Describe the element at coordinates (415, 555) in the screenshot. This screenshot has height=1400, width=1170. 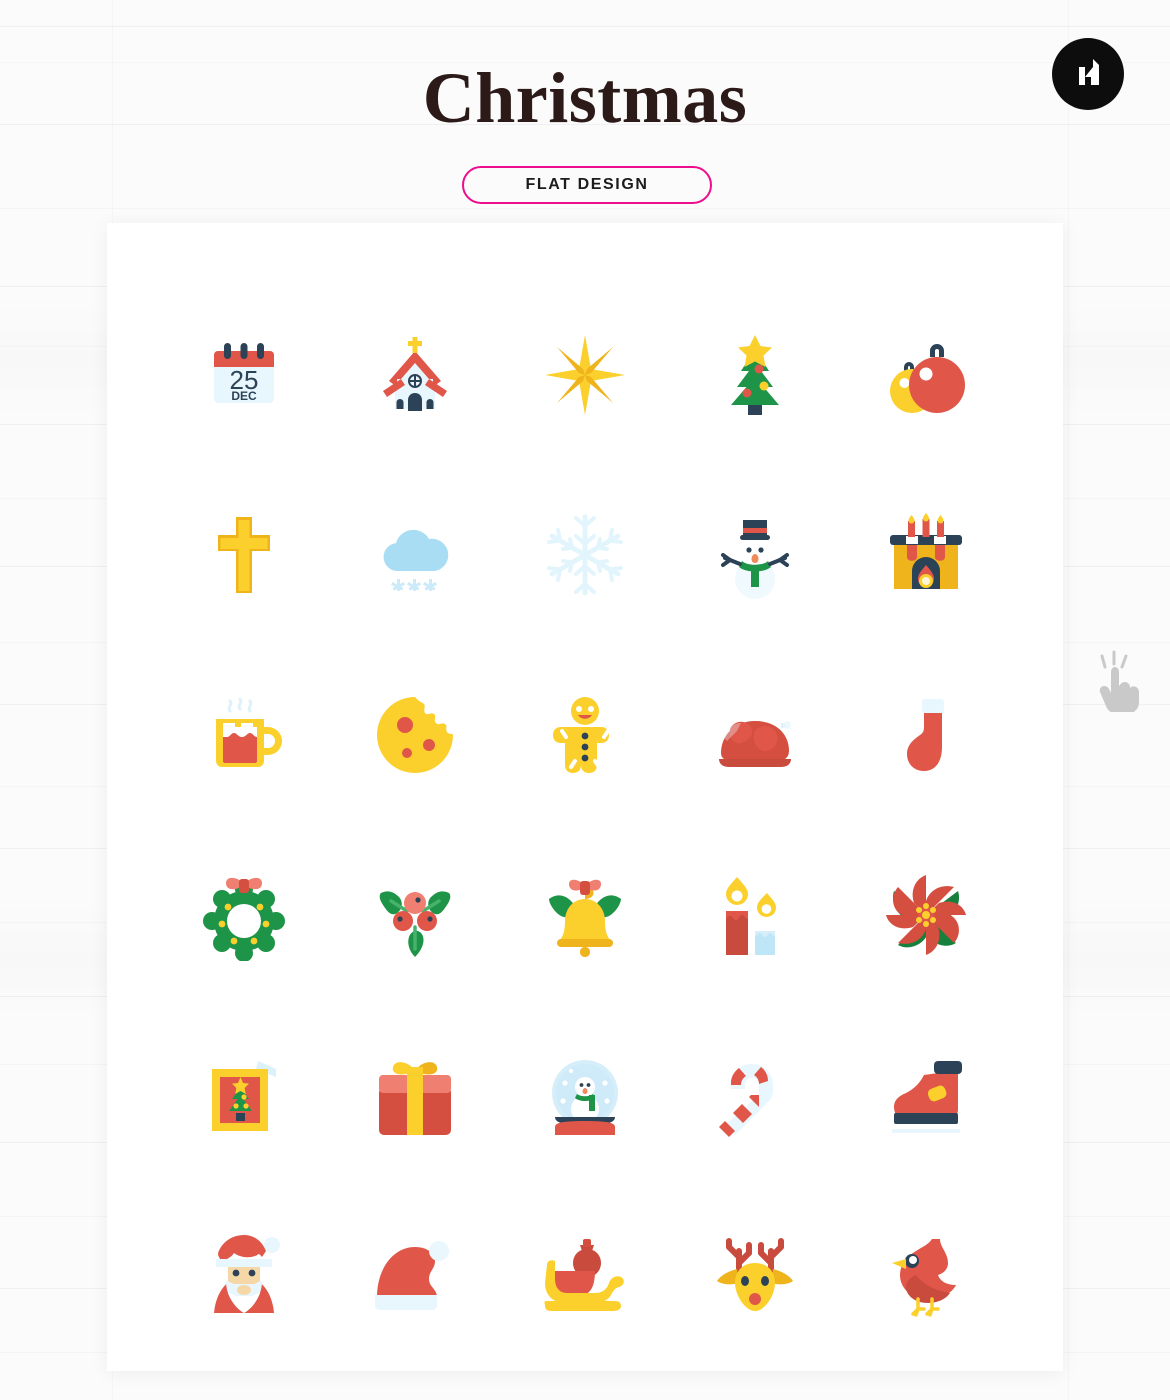
I see `snow-cloud-icon` at that location.